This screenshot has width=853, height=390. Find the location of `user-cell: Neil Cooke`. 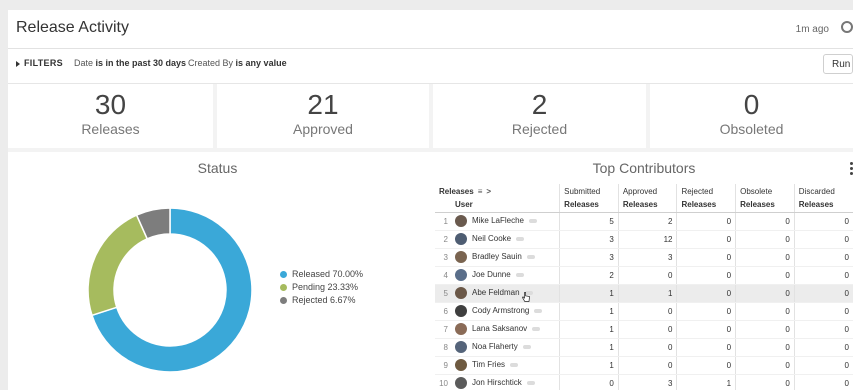

user-cell: Neil Cooke is located at coordinates (505, 239).